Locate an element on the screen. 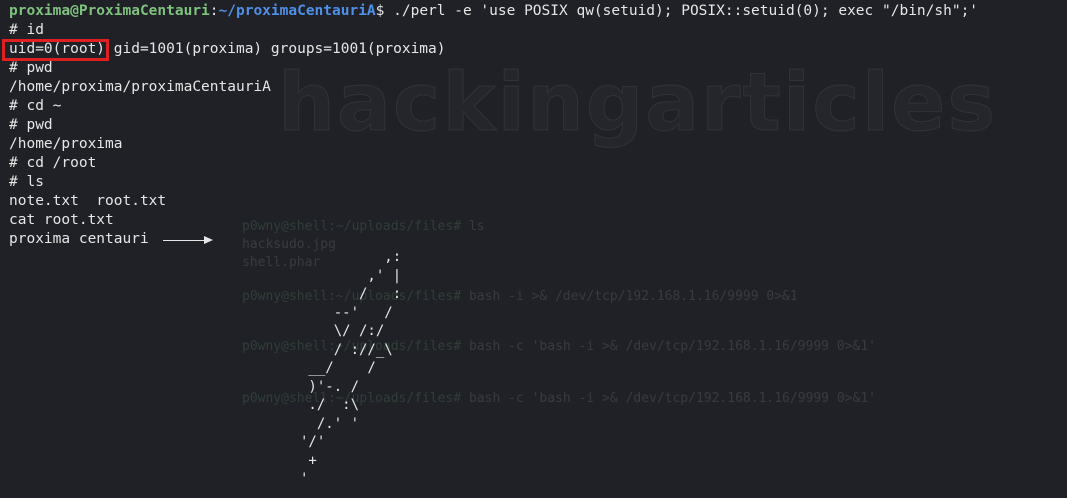 The image size is (1067, 498). terminal-line-cd-home: # cd ~ is located at coordinates (35, 106).